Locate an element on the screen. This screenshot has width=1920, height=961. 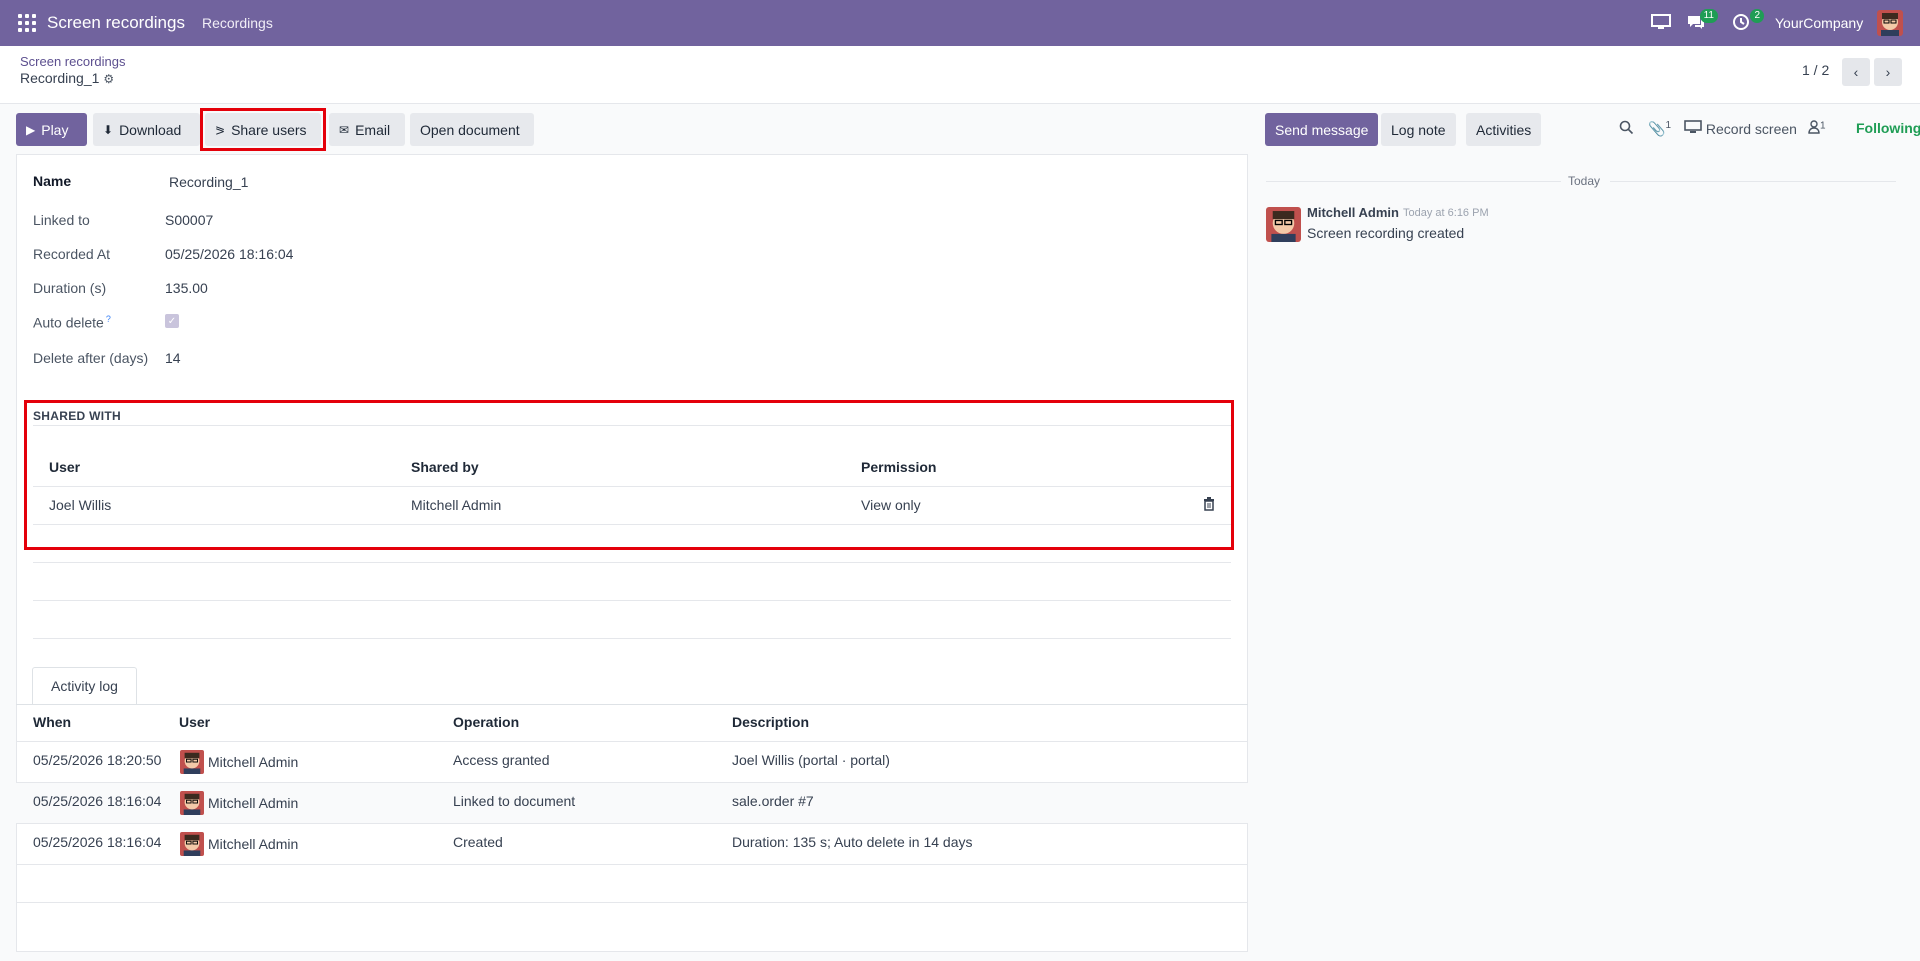
column-shared-by: Shared by is located at coordinates (445, 467).